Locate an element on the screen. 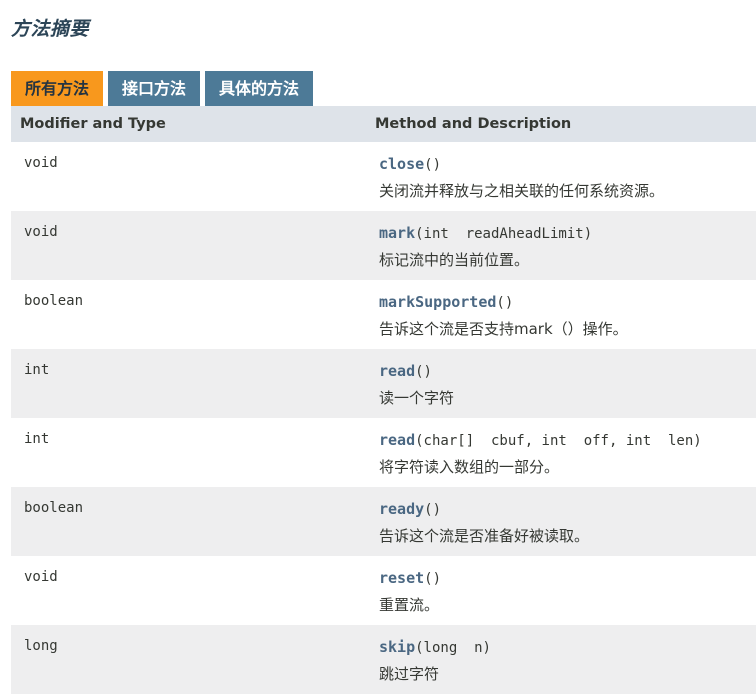  table-row: boolean ready() 告诉这个流是否准备好被读取。 is located at coordinates (383, 521).